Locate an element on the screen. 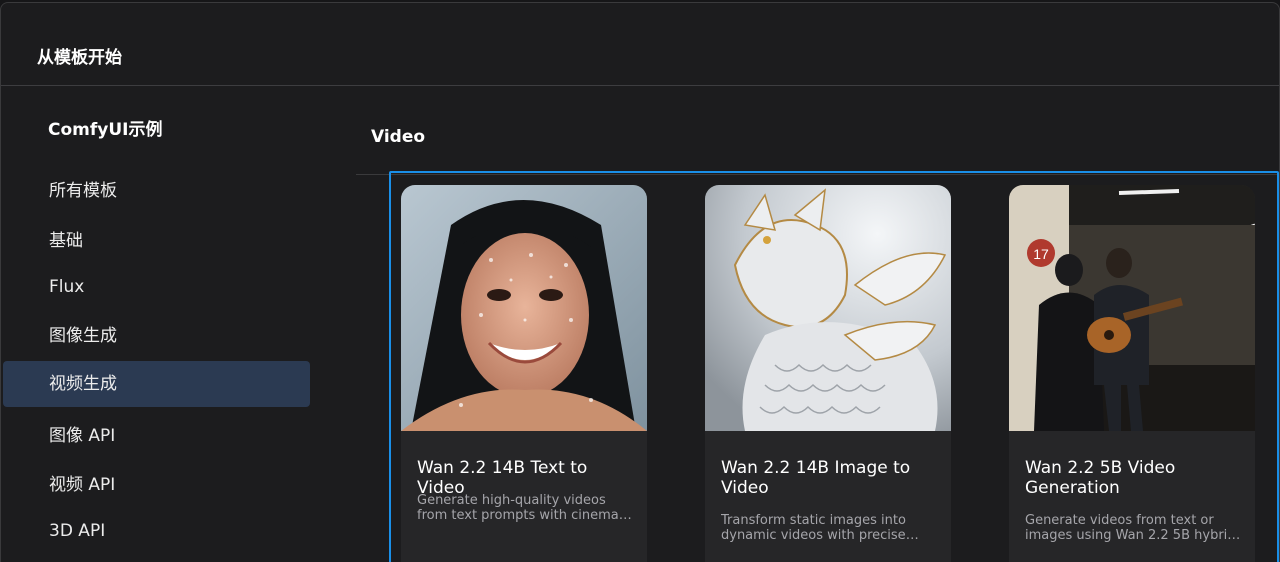 The width and height of the screenshot is (1280, 562). sidebar-item-flux: Flux is located at coordinates (156, 287).